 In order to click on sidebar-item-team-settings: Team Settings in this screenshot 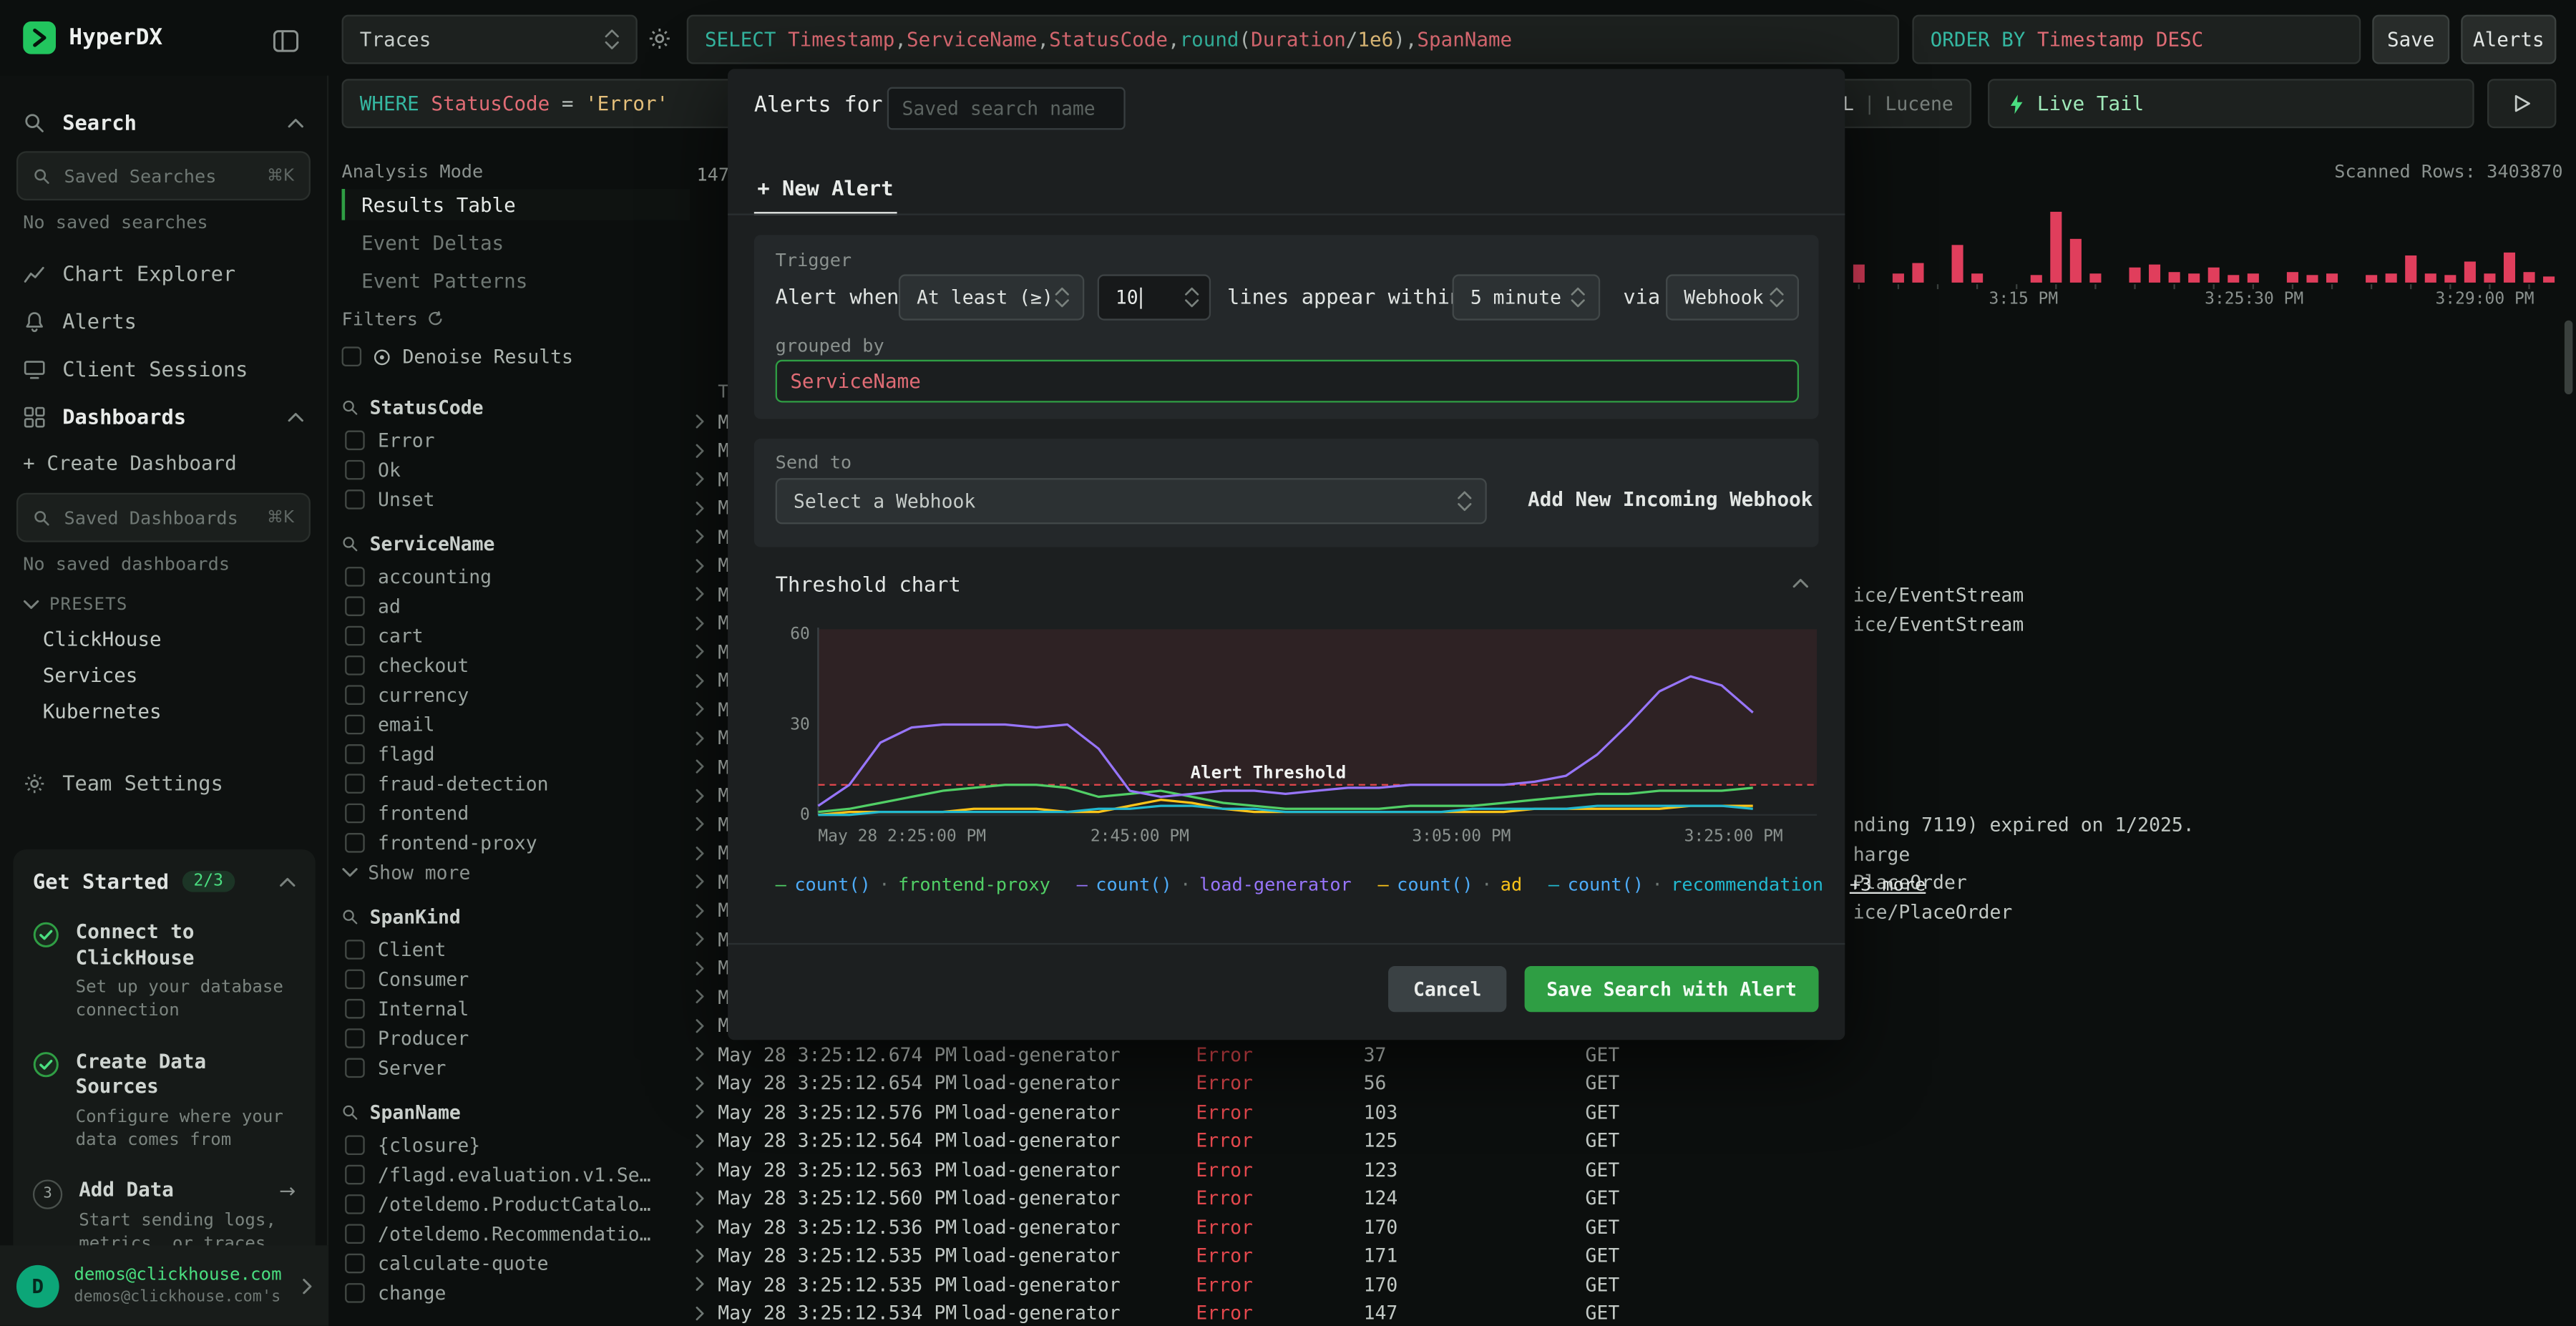, I will do `click(163, 783)`.